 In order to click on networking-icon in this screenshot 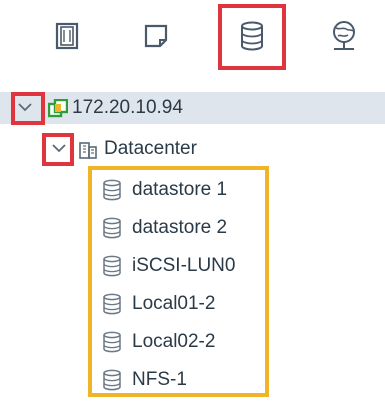, I will do `click(344, 36)`.